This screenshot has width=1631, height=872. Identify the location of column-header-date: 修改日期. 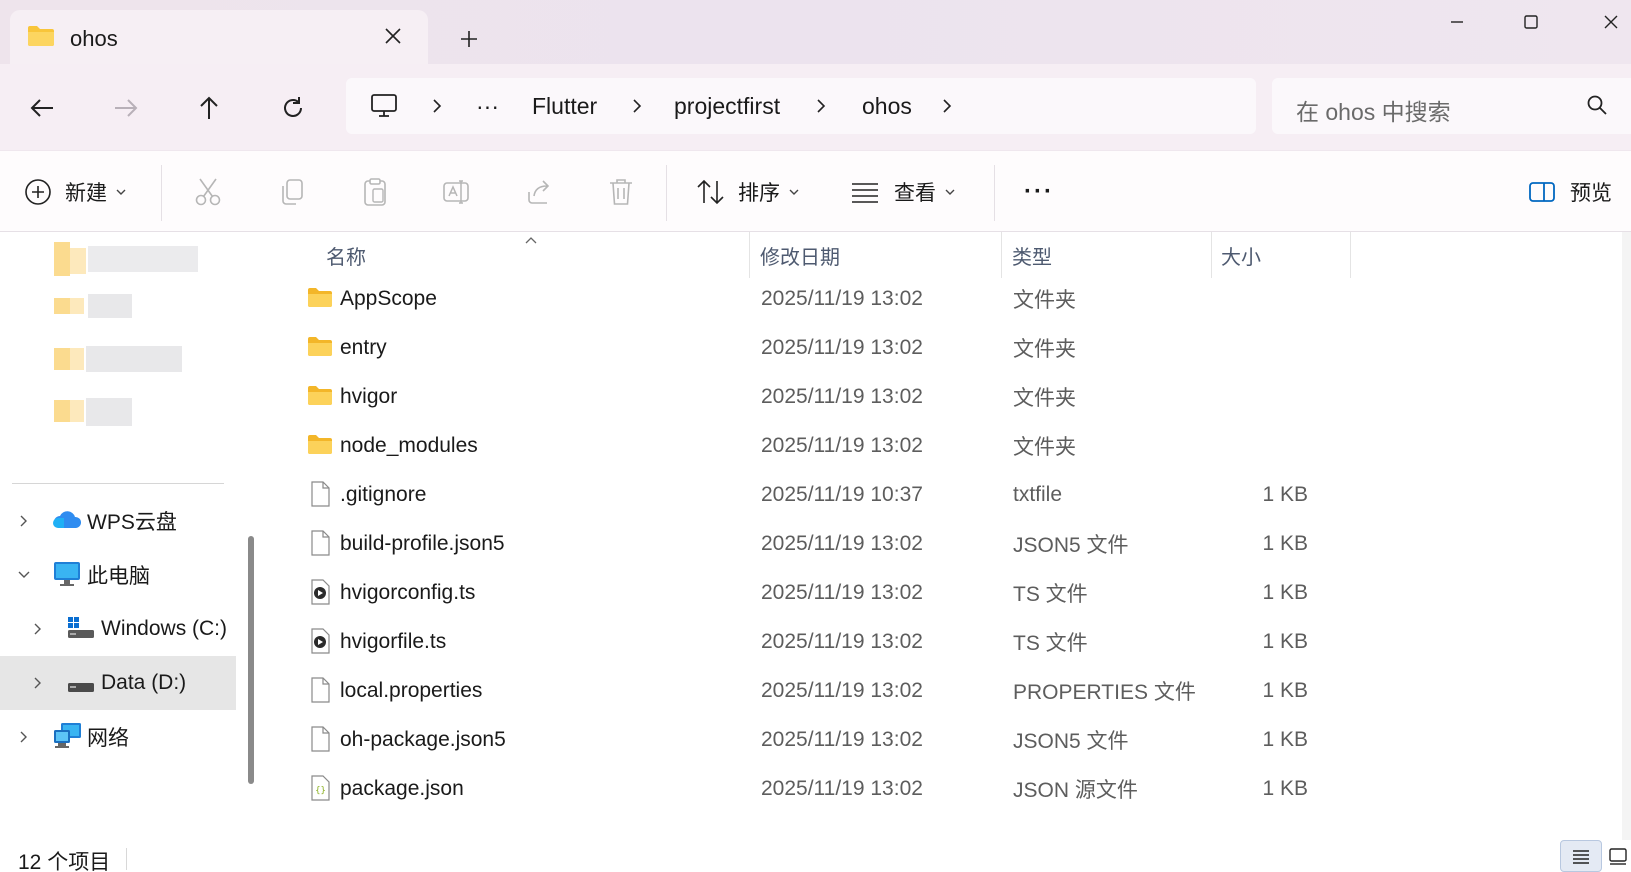
(800, 255).